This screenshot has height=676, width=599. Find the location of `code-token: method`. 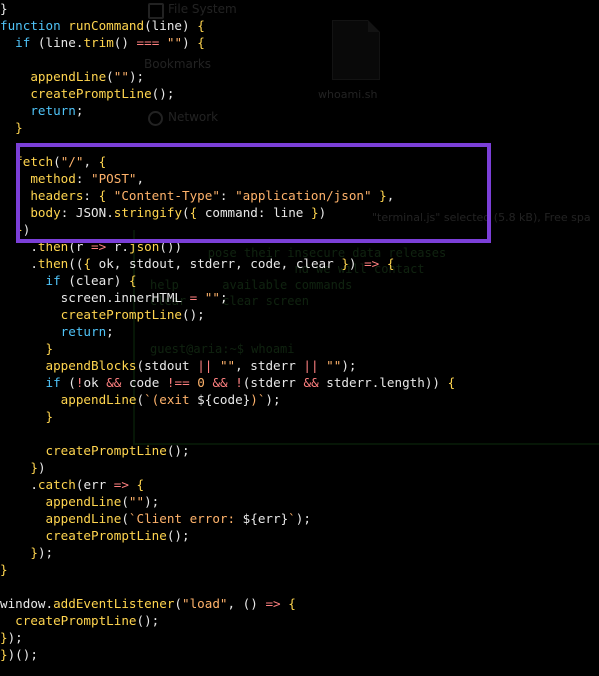

code-token: method is located at coordinates (53, 178).